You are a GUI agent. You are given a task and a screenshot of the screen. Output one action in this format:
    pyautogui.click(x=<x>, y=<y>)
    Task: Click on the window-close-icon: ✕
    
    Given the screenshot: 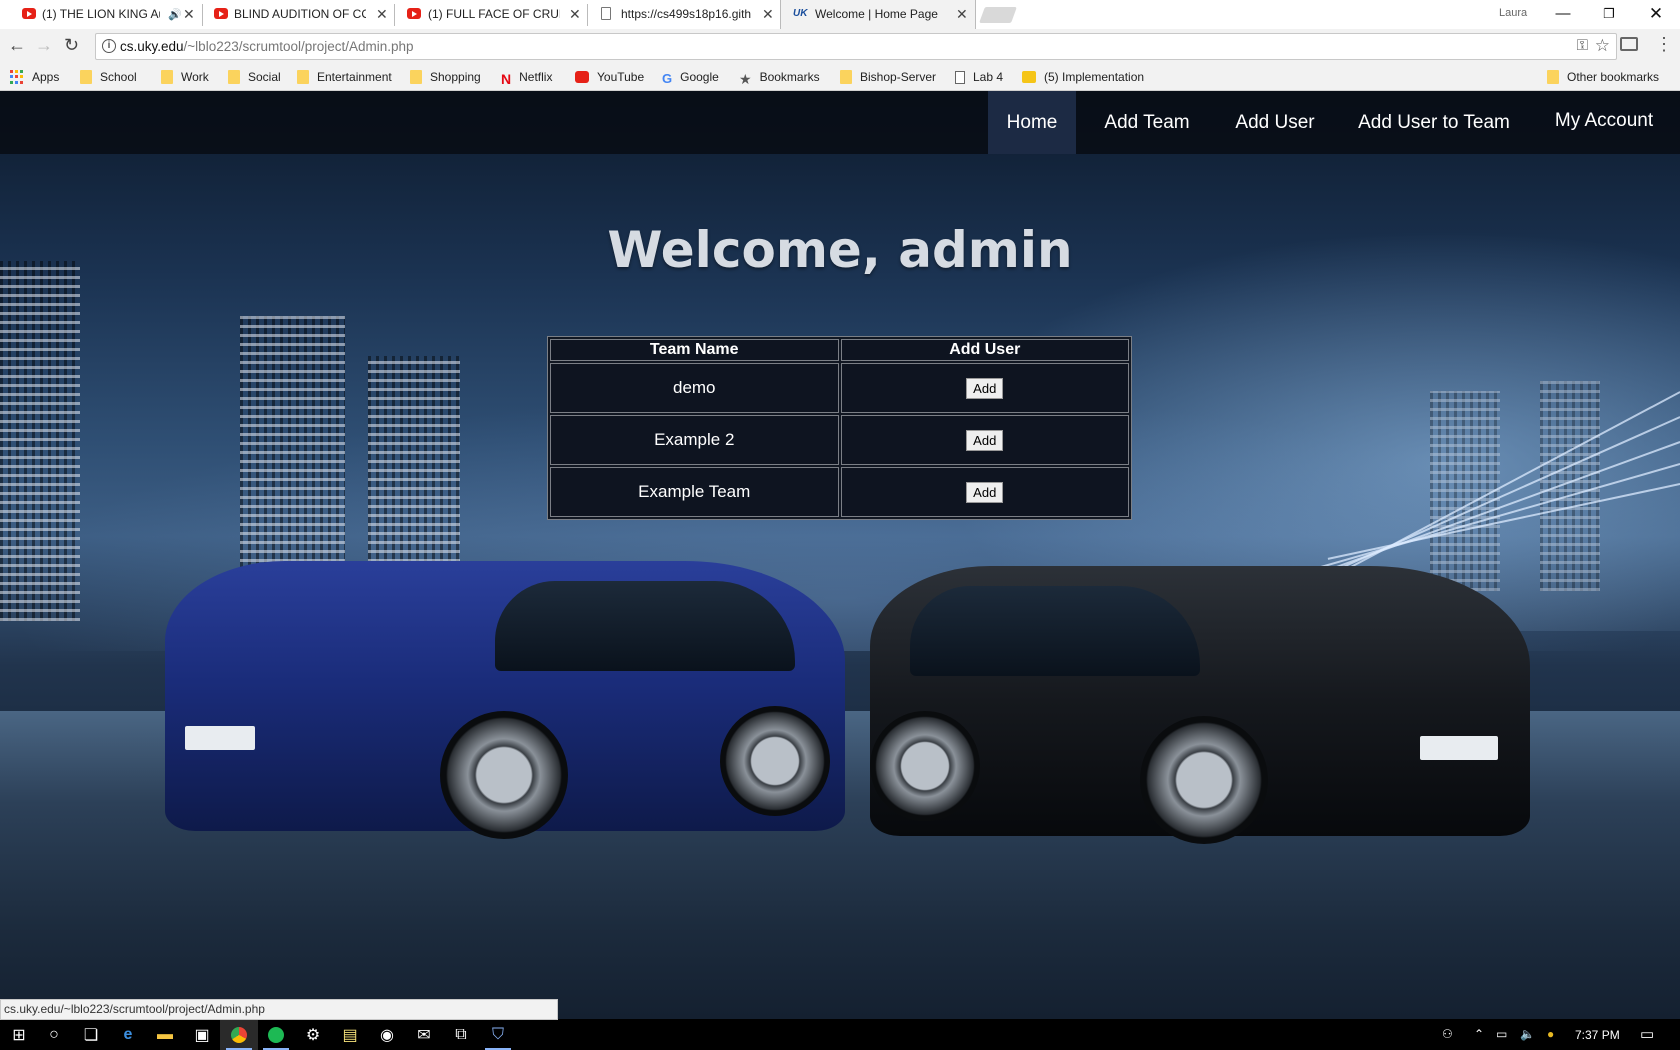 What is the action you would take?
    pyautogui.click(x=1656, y=14)
    